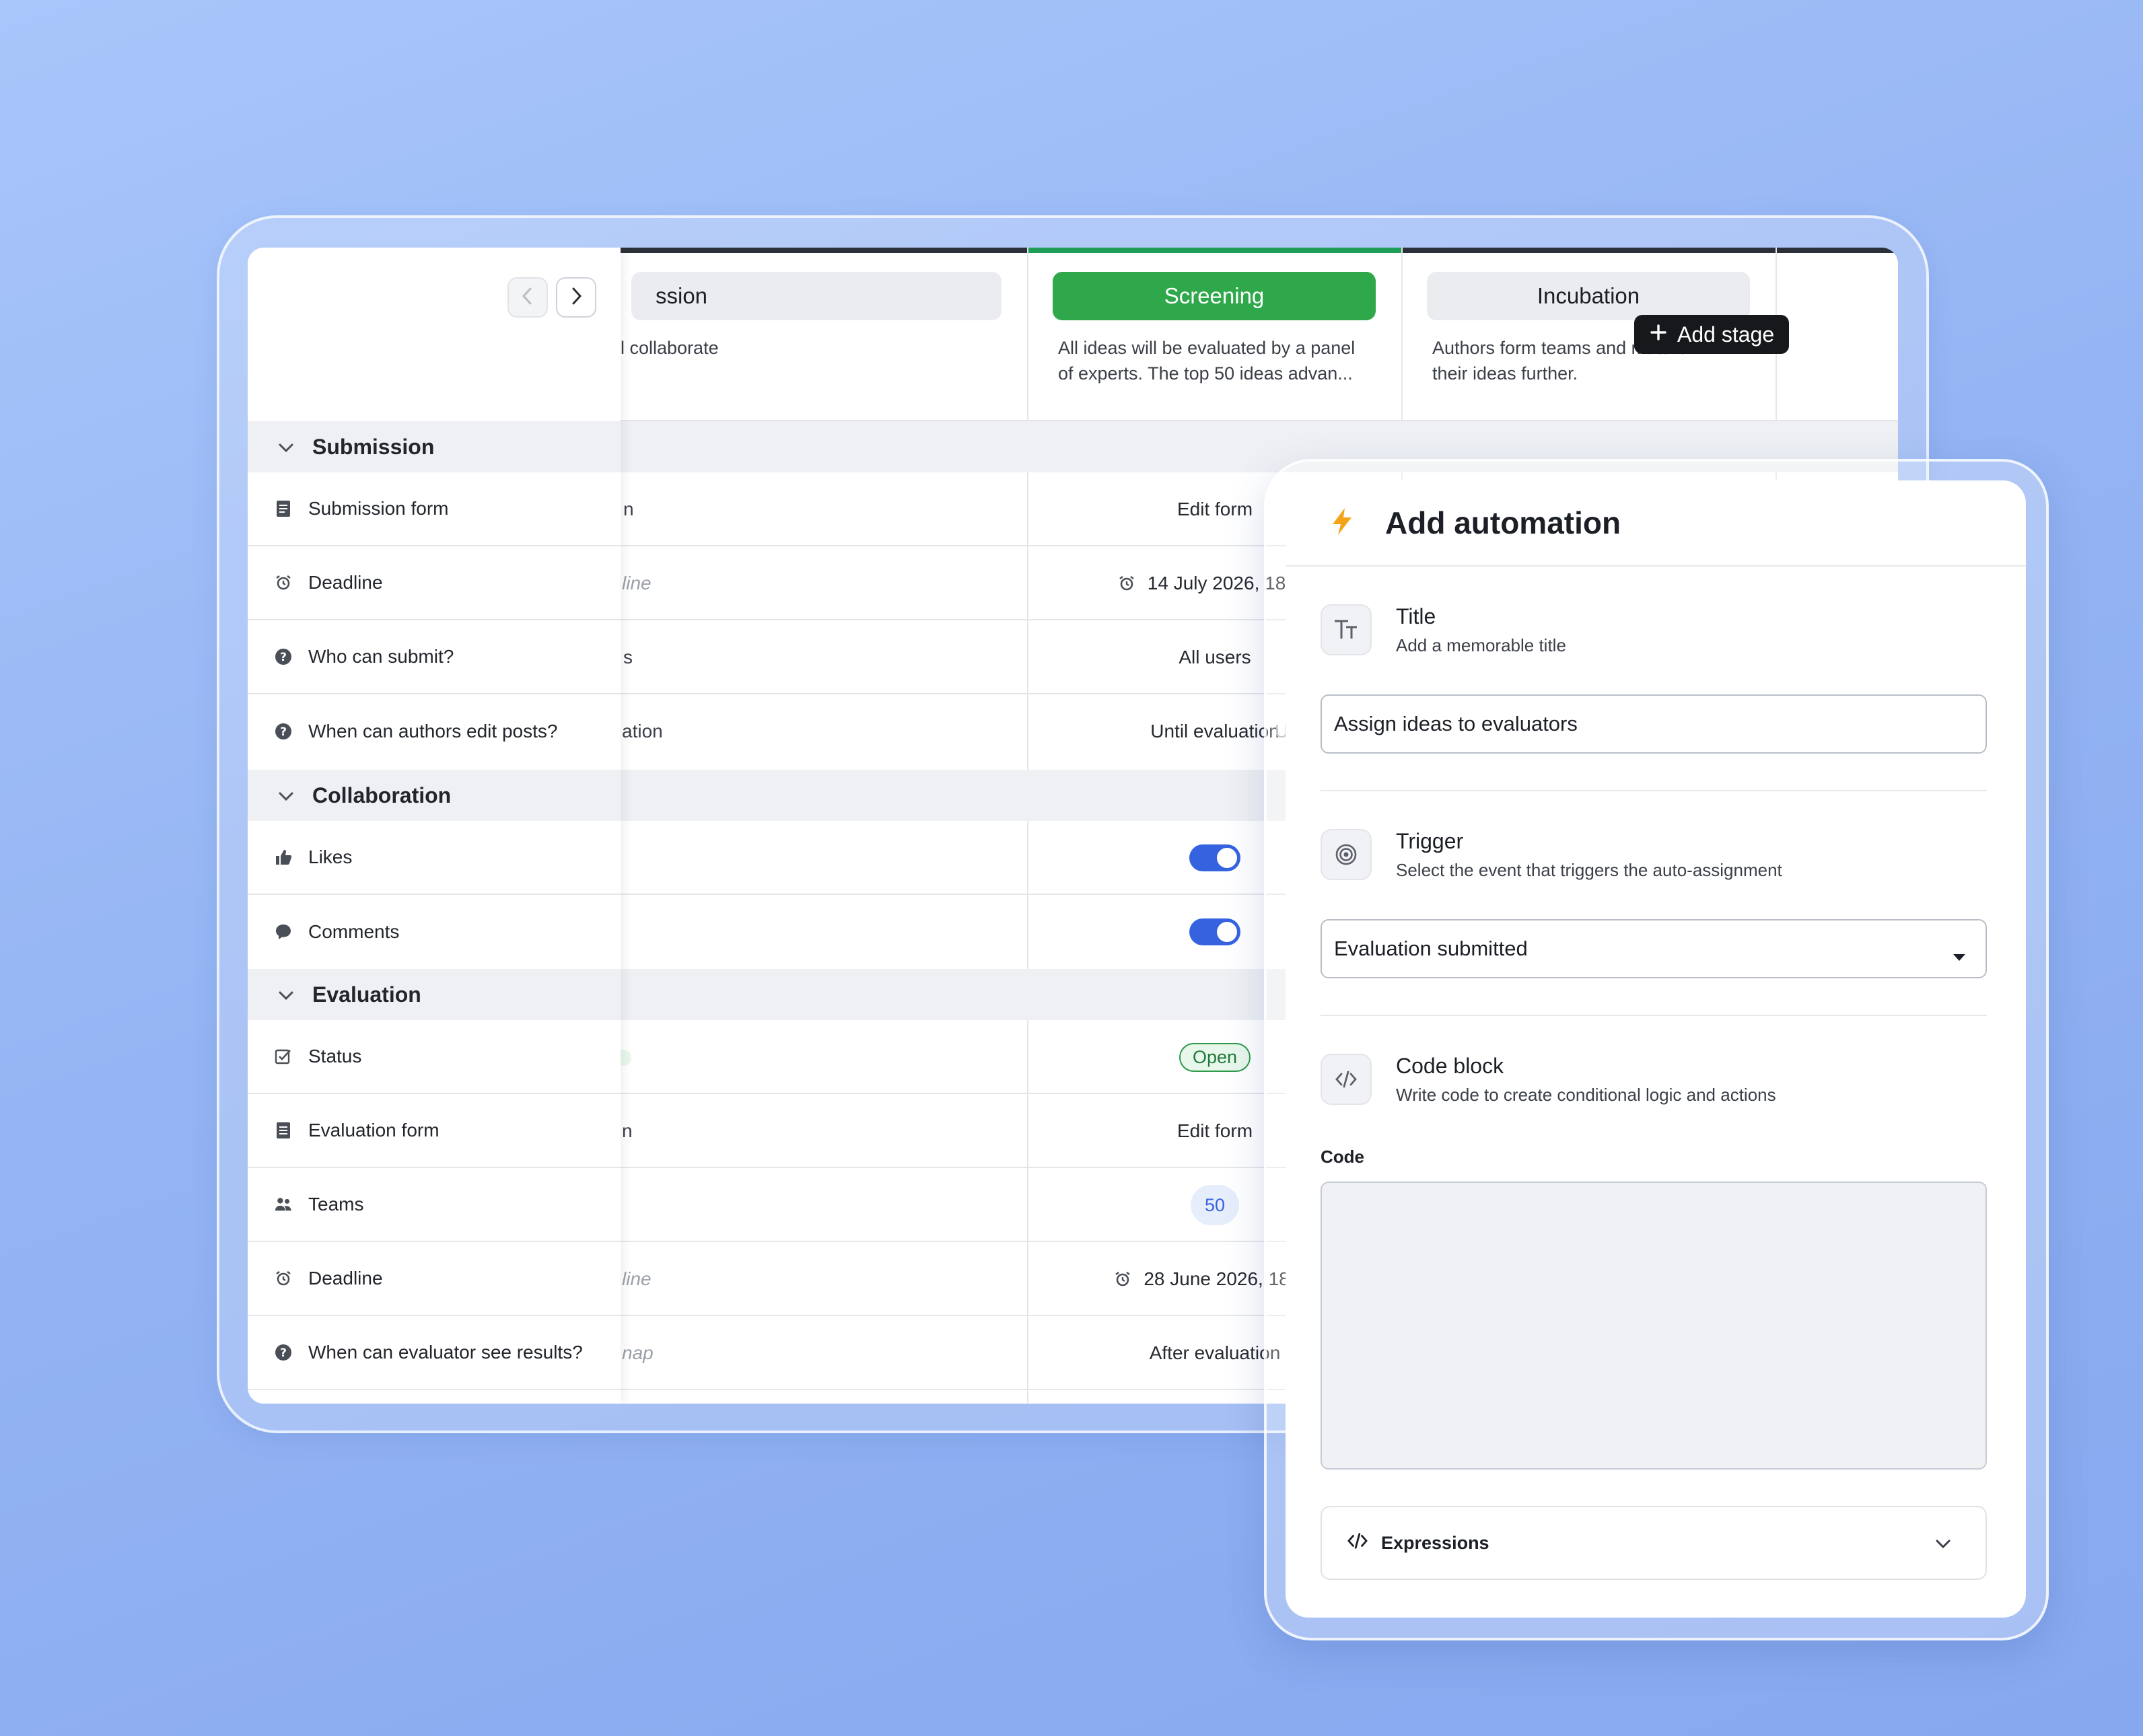 The width and height of the screenshot is (2143, 1736). What do you see at coordinates (1214, 931) in the screenshot?
I see `comments-toggle` at bounding box center [1214, 931].